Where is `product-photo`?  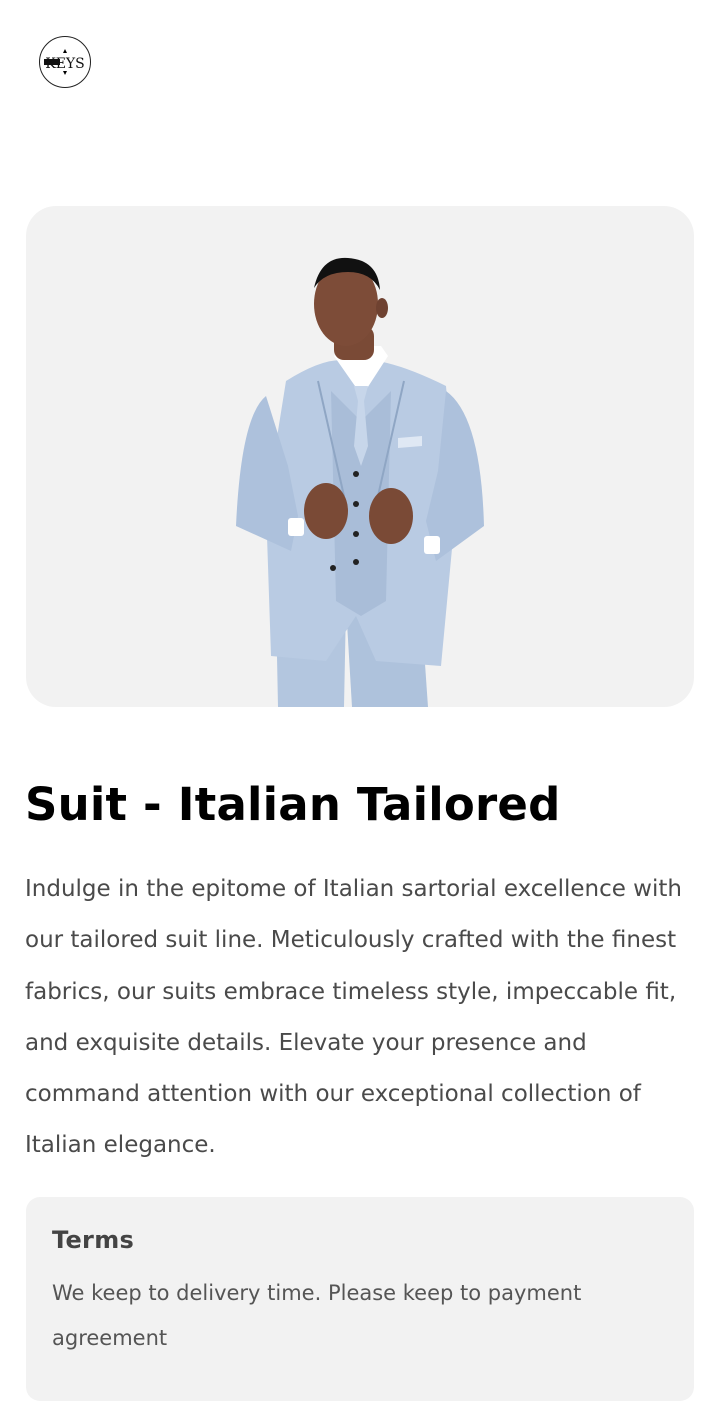 product-photo is located at coordinates (360, 482).